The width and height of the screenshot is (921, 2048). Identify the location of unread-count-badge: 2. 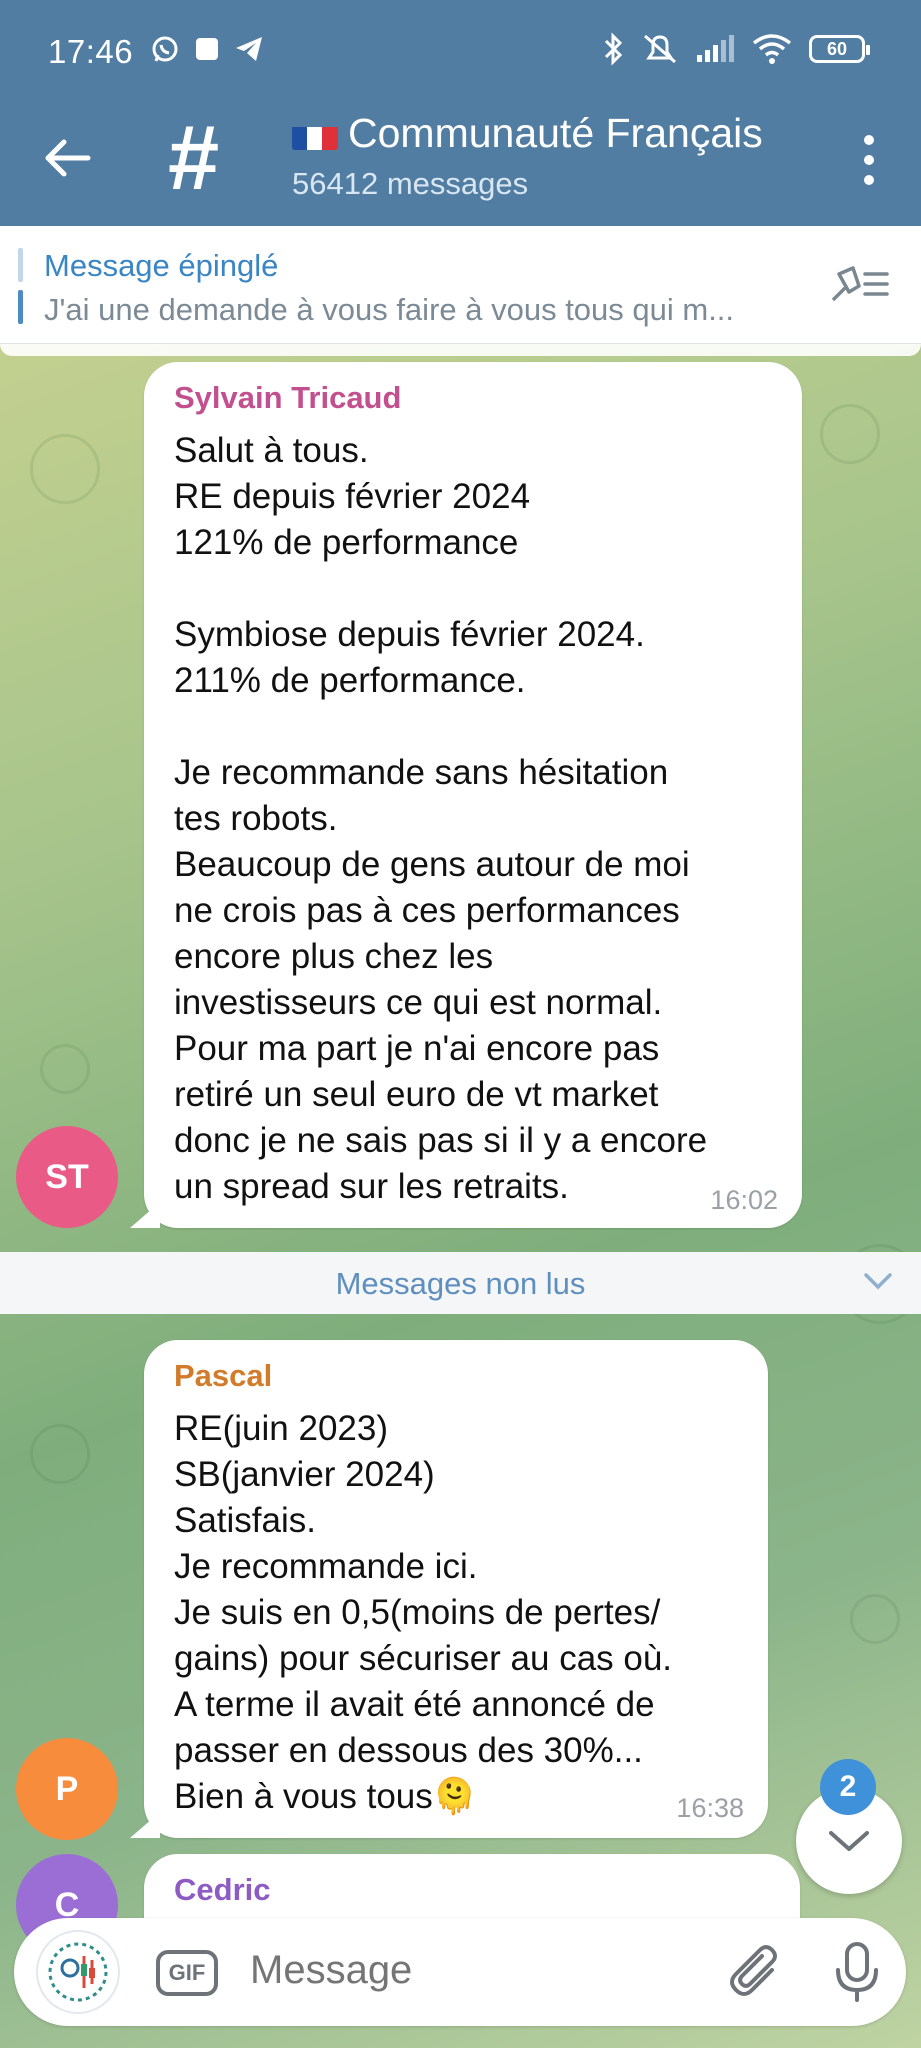
(848, 1787).